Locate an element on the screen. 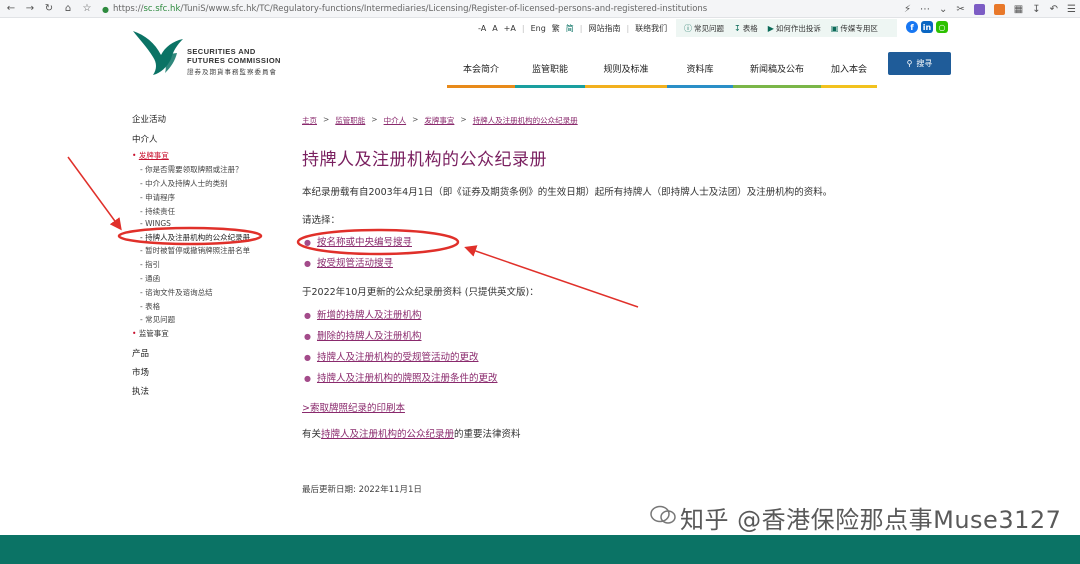 This screenshot has height=564, width=1080. lang-simplified: 简 is located at coordinates (570, 28).